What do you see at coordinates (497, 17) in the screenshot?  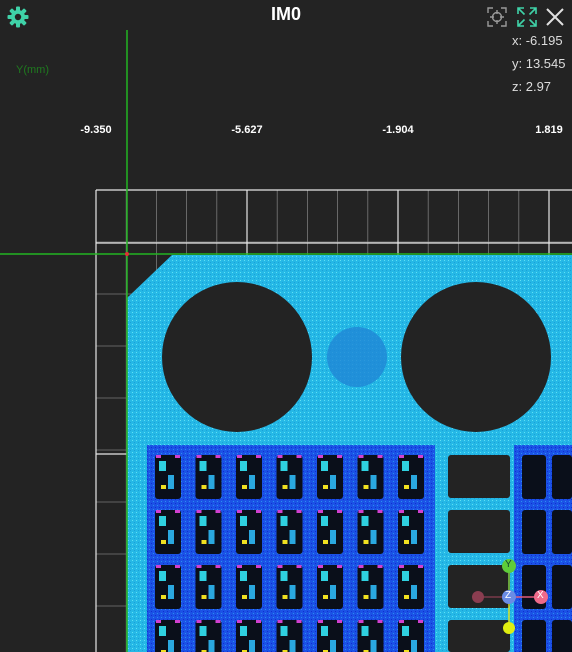 I see `fit-view-icon` at bounding box center [497, 17].